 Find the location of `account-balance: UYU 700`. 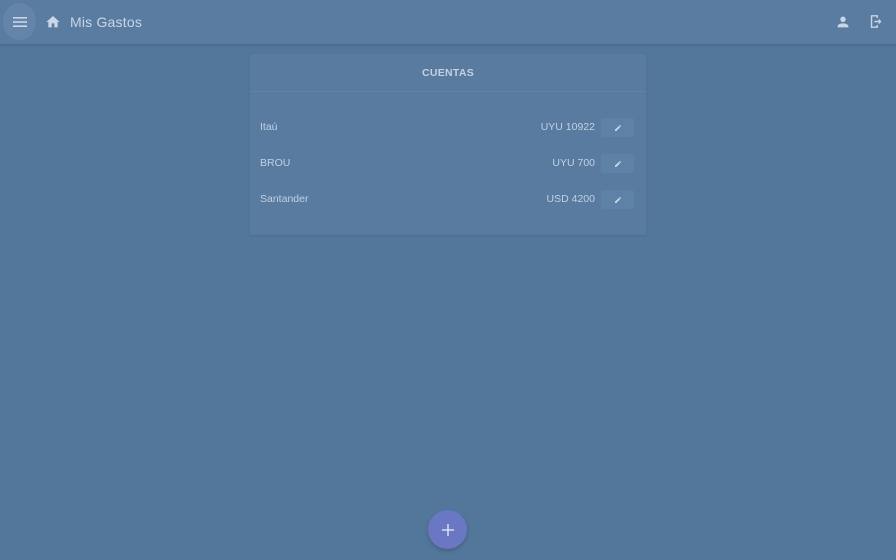

account-balance: UYU 700 is located at coordinates (573, 163).